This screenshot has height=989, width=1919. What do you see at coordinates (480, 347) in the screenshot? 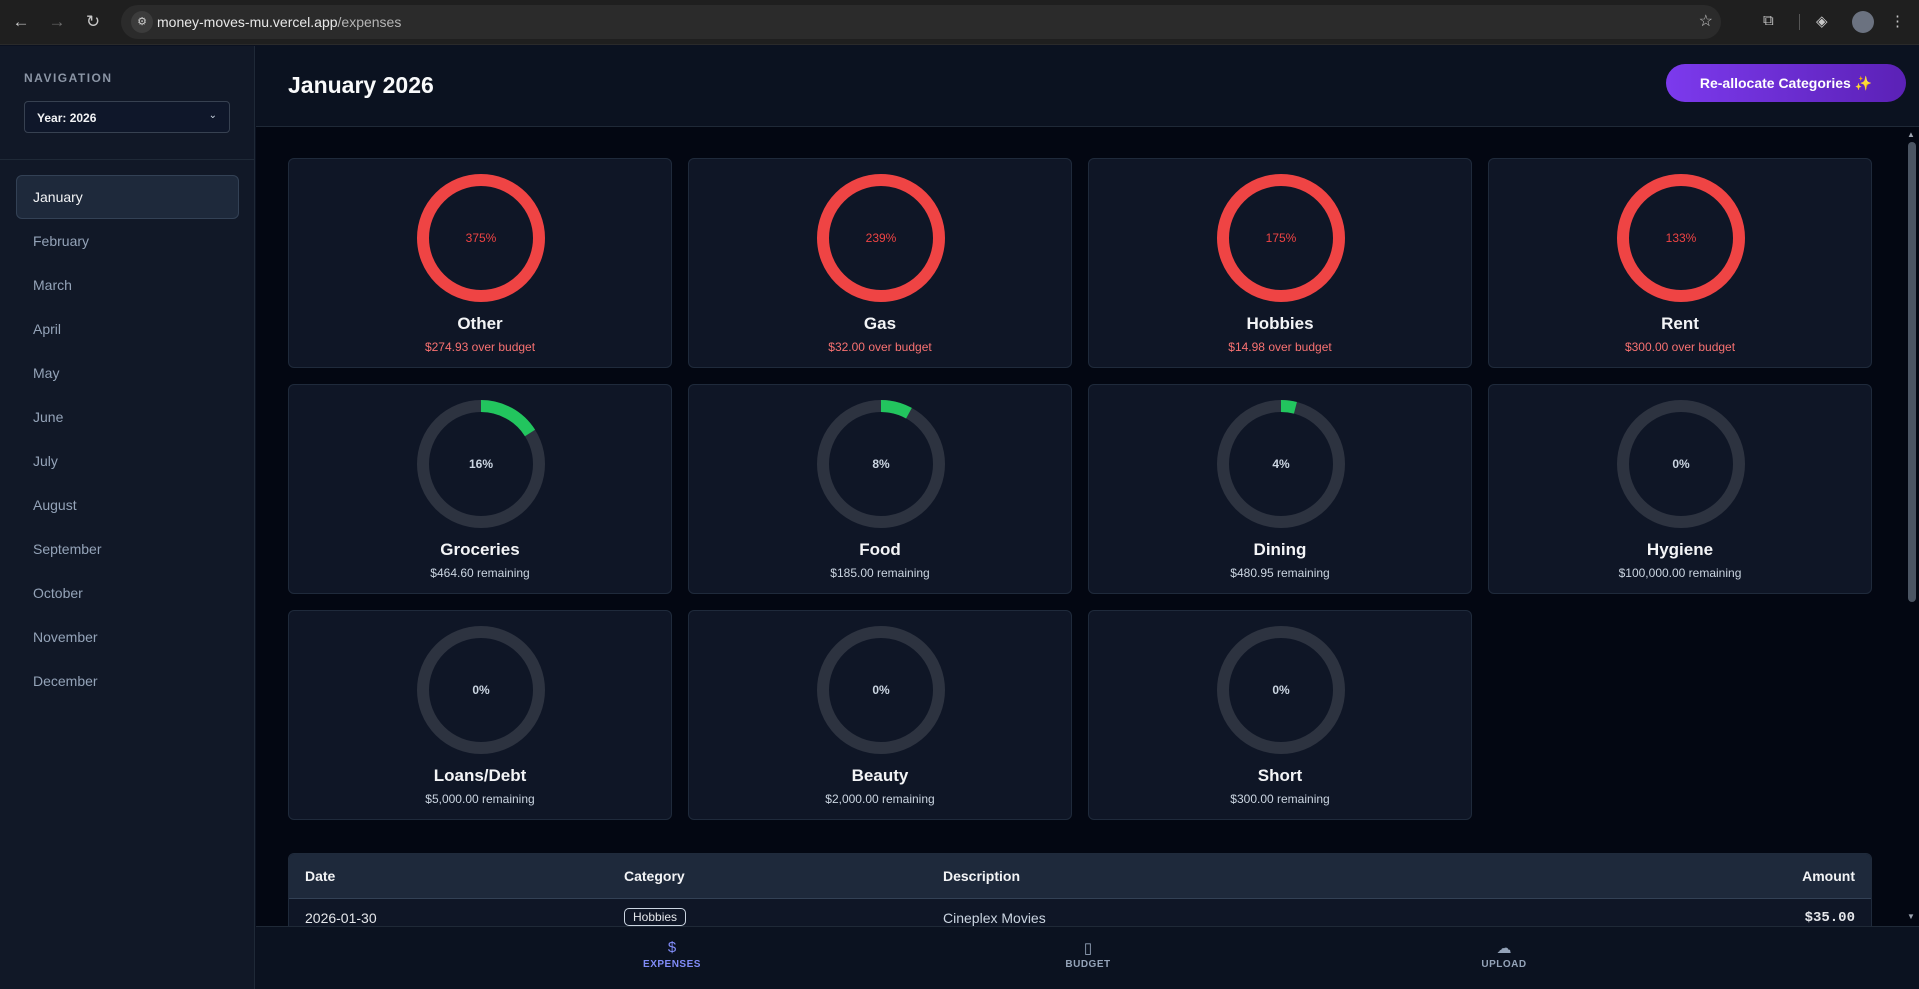
I see `category-status: $274.93 over budget` at bounding box center [480, 347].